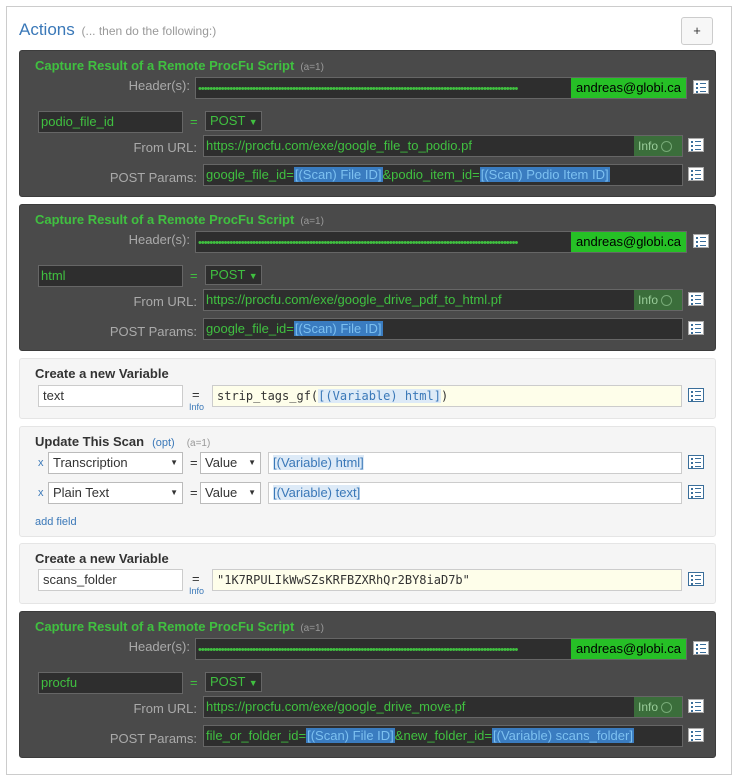  Describe the element at coordinates (563, 735) in the screenshot. I see `token-chip: [(Variable) scans_folder]` at that location.